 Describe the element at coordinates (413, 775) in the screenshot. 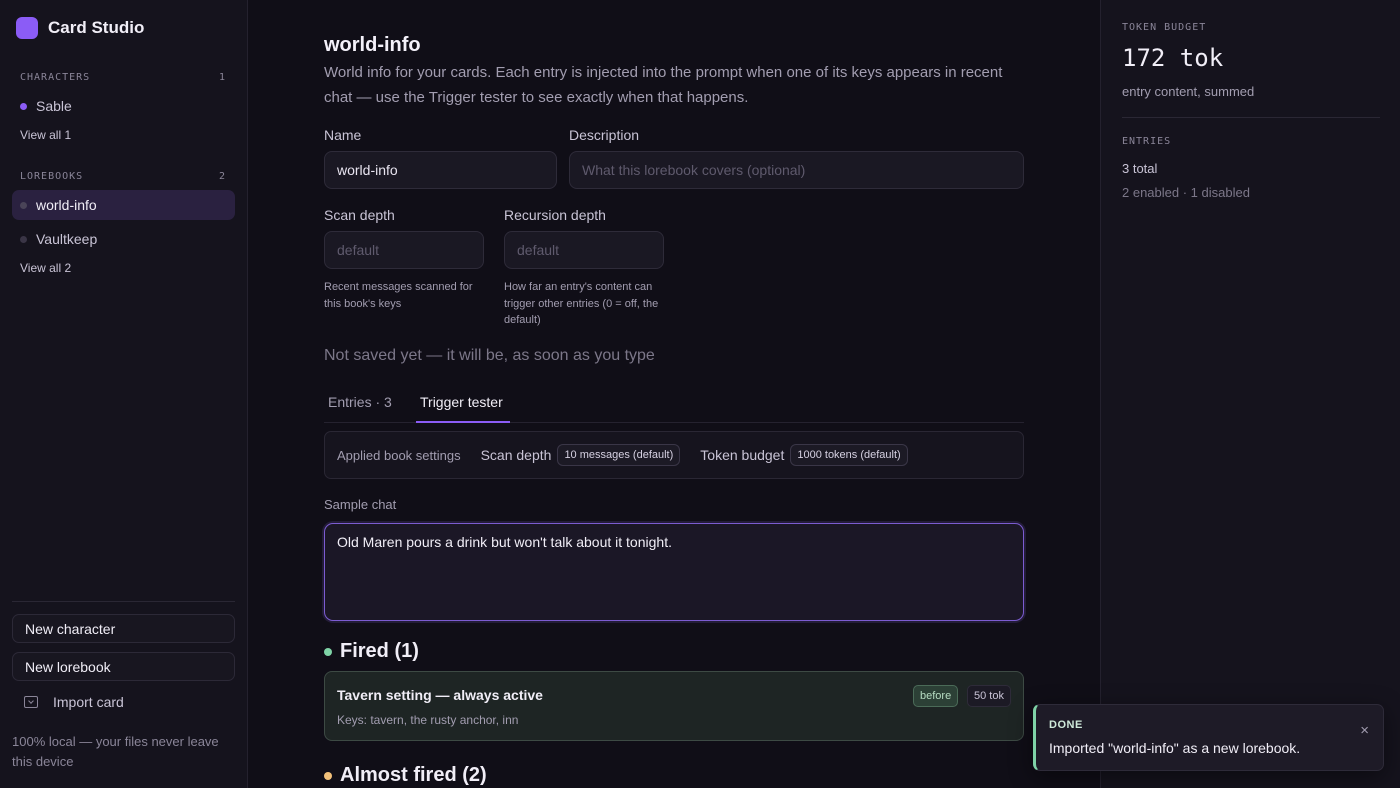

I see `almost-fired-heading-text: Almost fired (2)` at that location.